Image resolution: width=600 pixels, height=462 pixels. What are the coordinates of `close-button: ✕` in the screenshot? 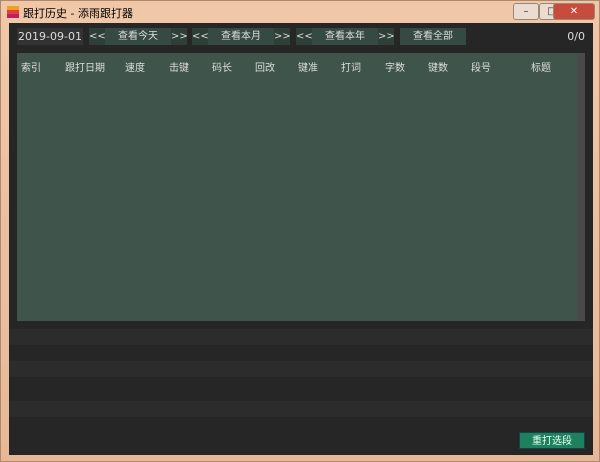 It's located at (574, 11).